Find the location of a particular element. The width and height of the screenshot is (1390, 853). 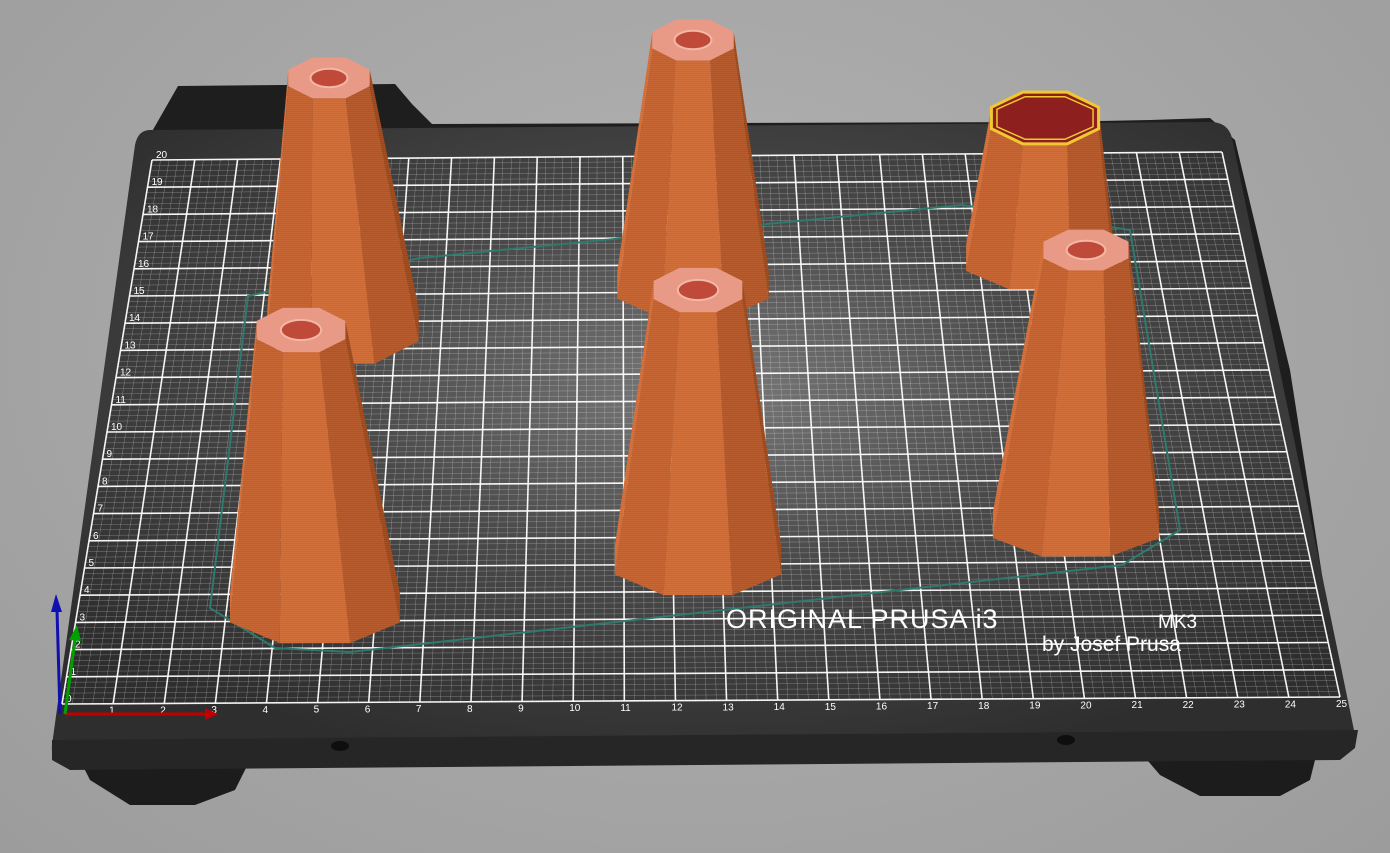

x-tick-label: 8 is located at coordinates (470, 709).